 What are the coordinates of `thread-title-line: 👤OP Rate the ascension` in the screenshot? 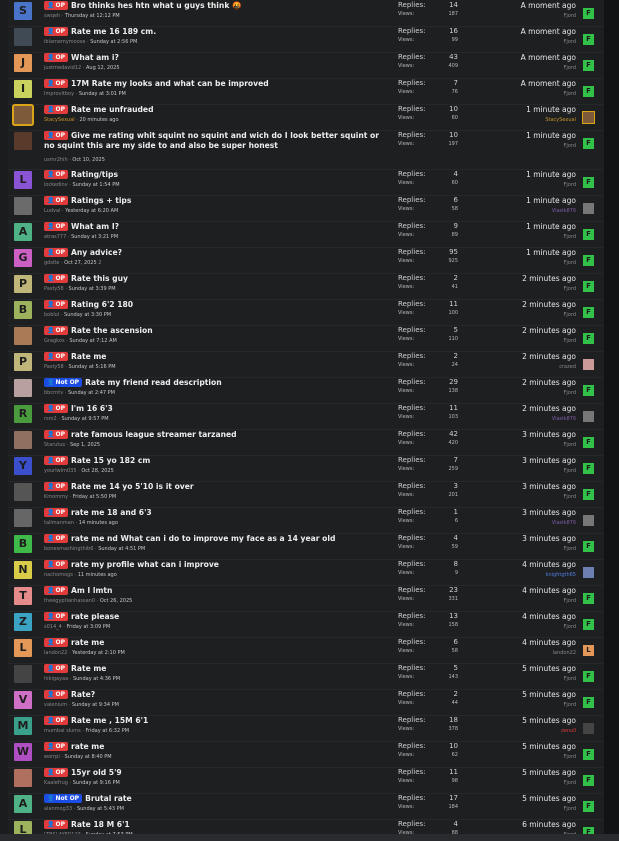 It's located at (219, 331).